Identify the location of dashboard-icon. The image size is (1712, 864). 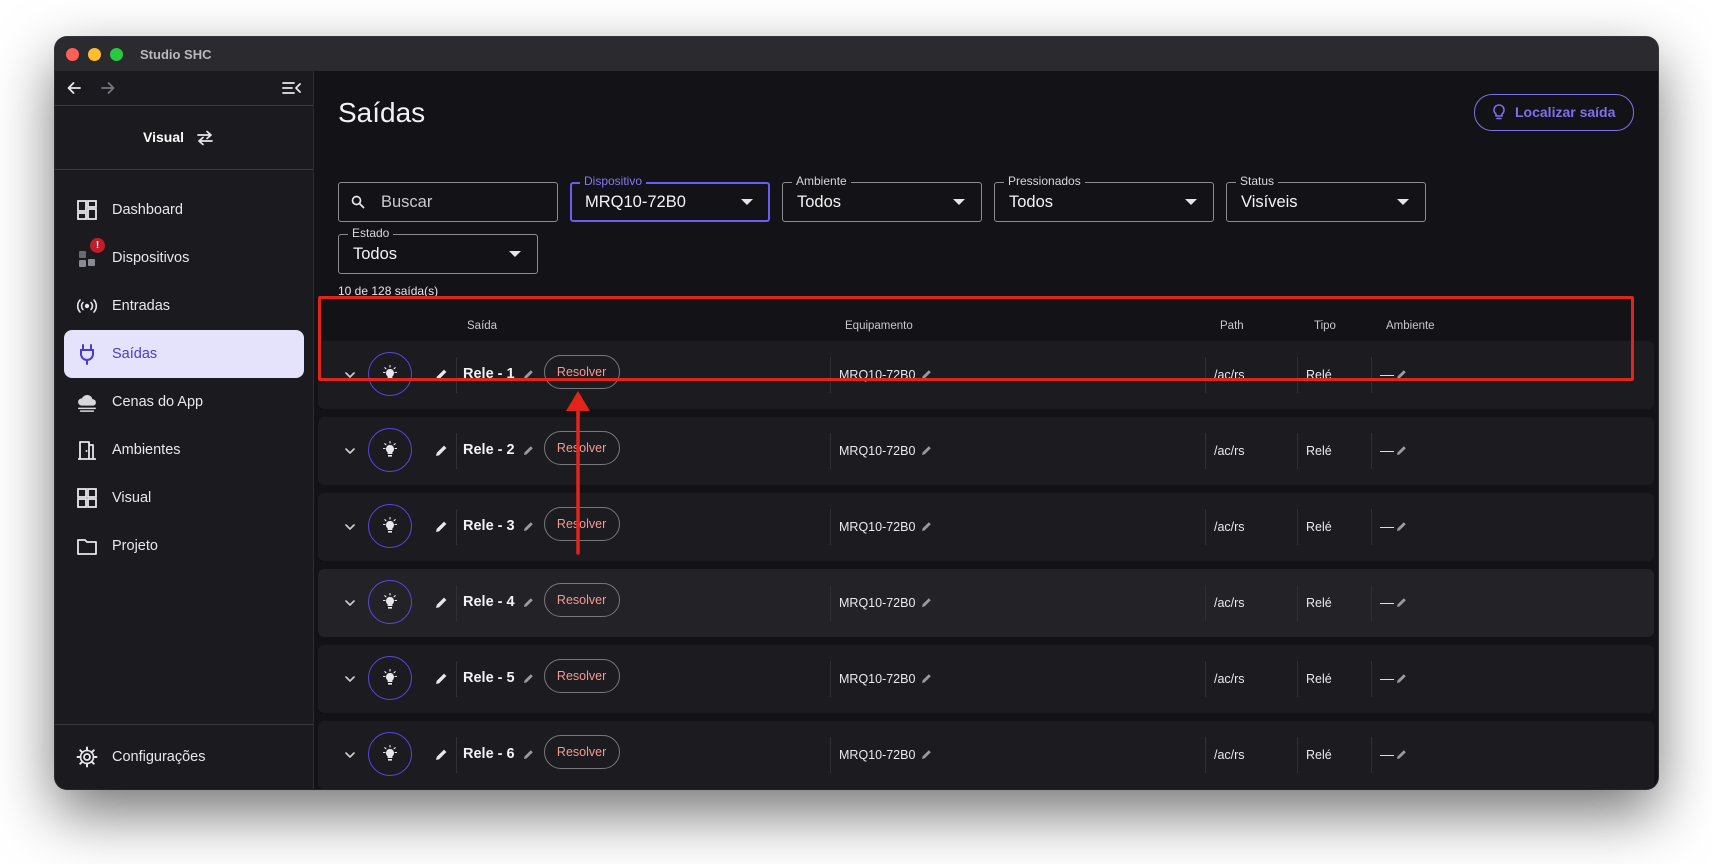
(87, 210).